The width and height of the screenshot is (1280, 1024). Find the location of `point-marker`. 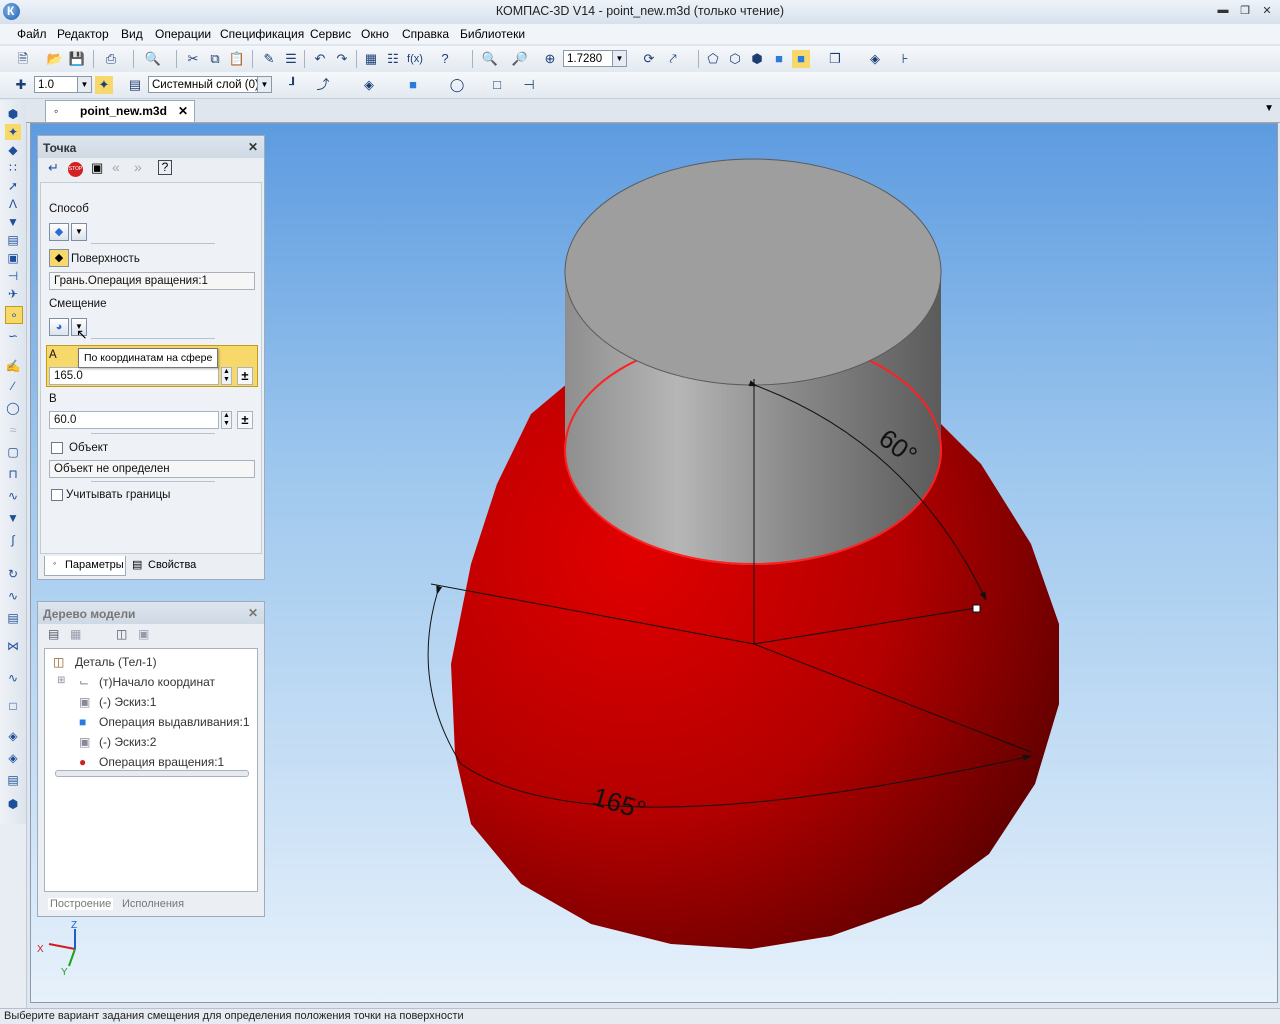

point-marker is located at coordinates (976, 608).